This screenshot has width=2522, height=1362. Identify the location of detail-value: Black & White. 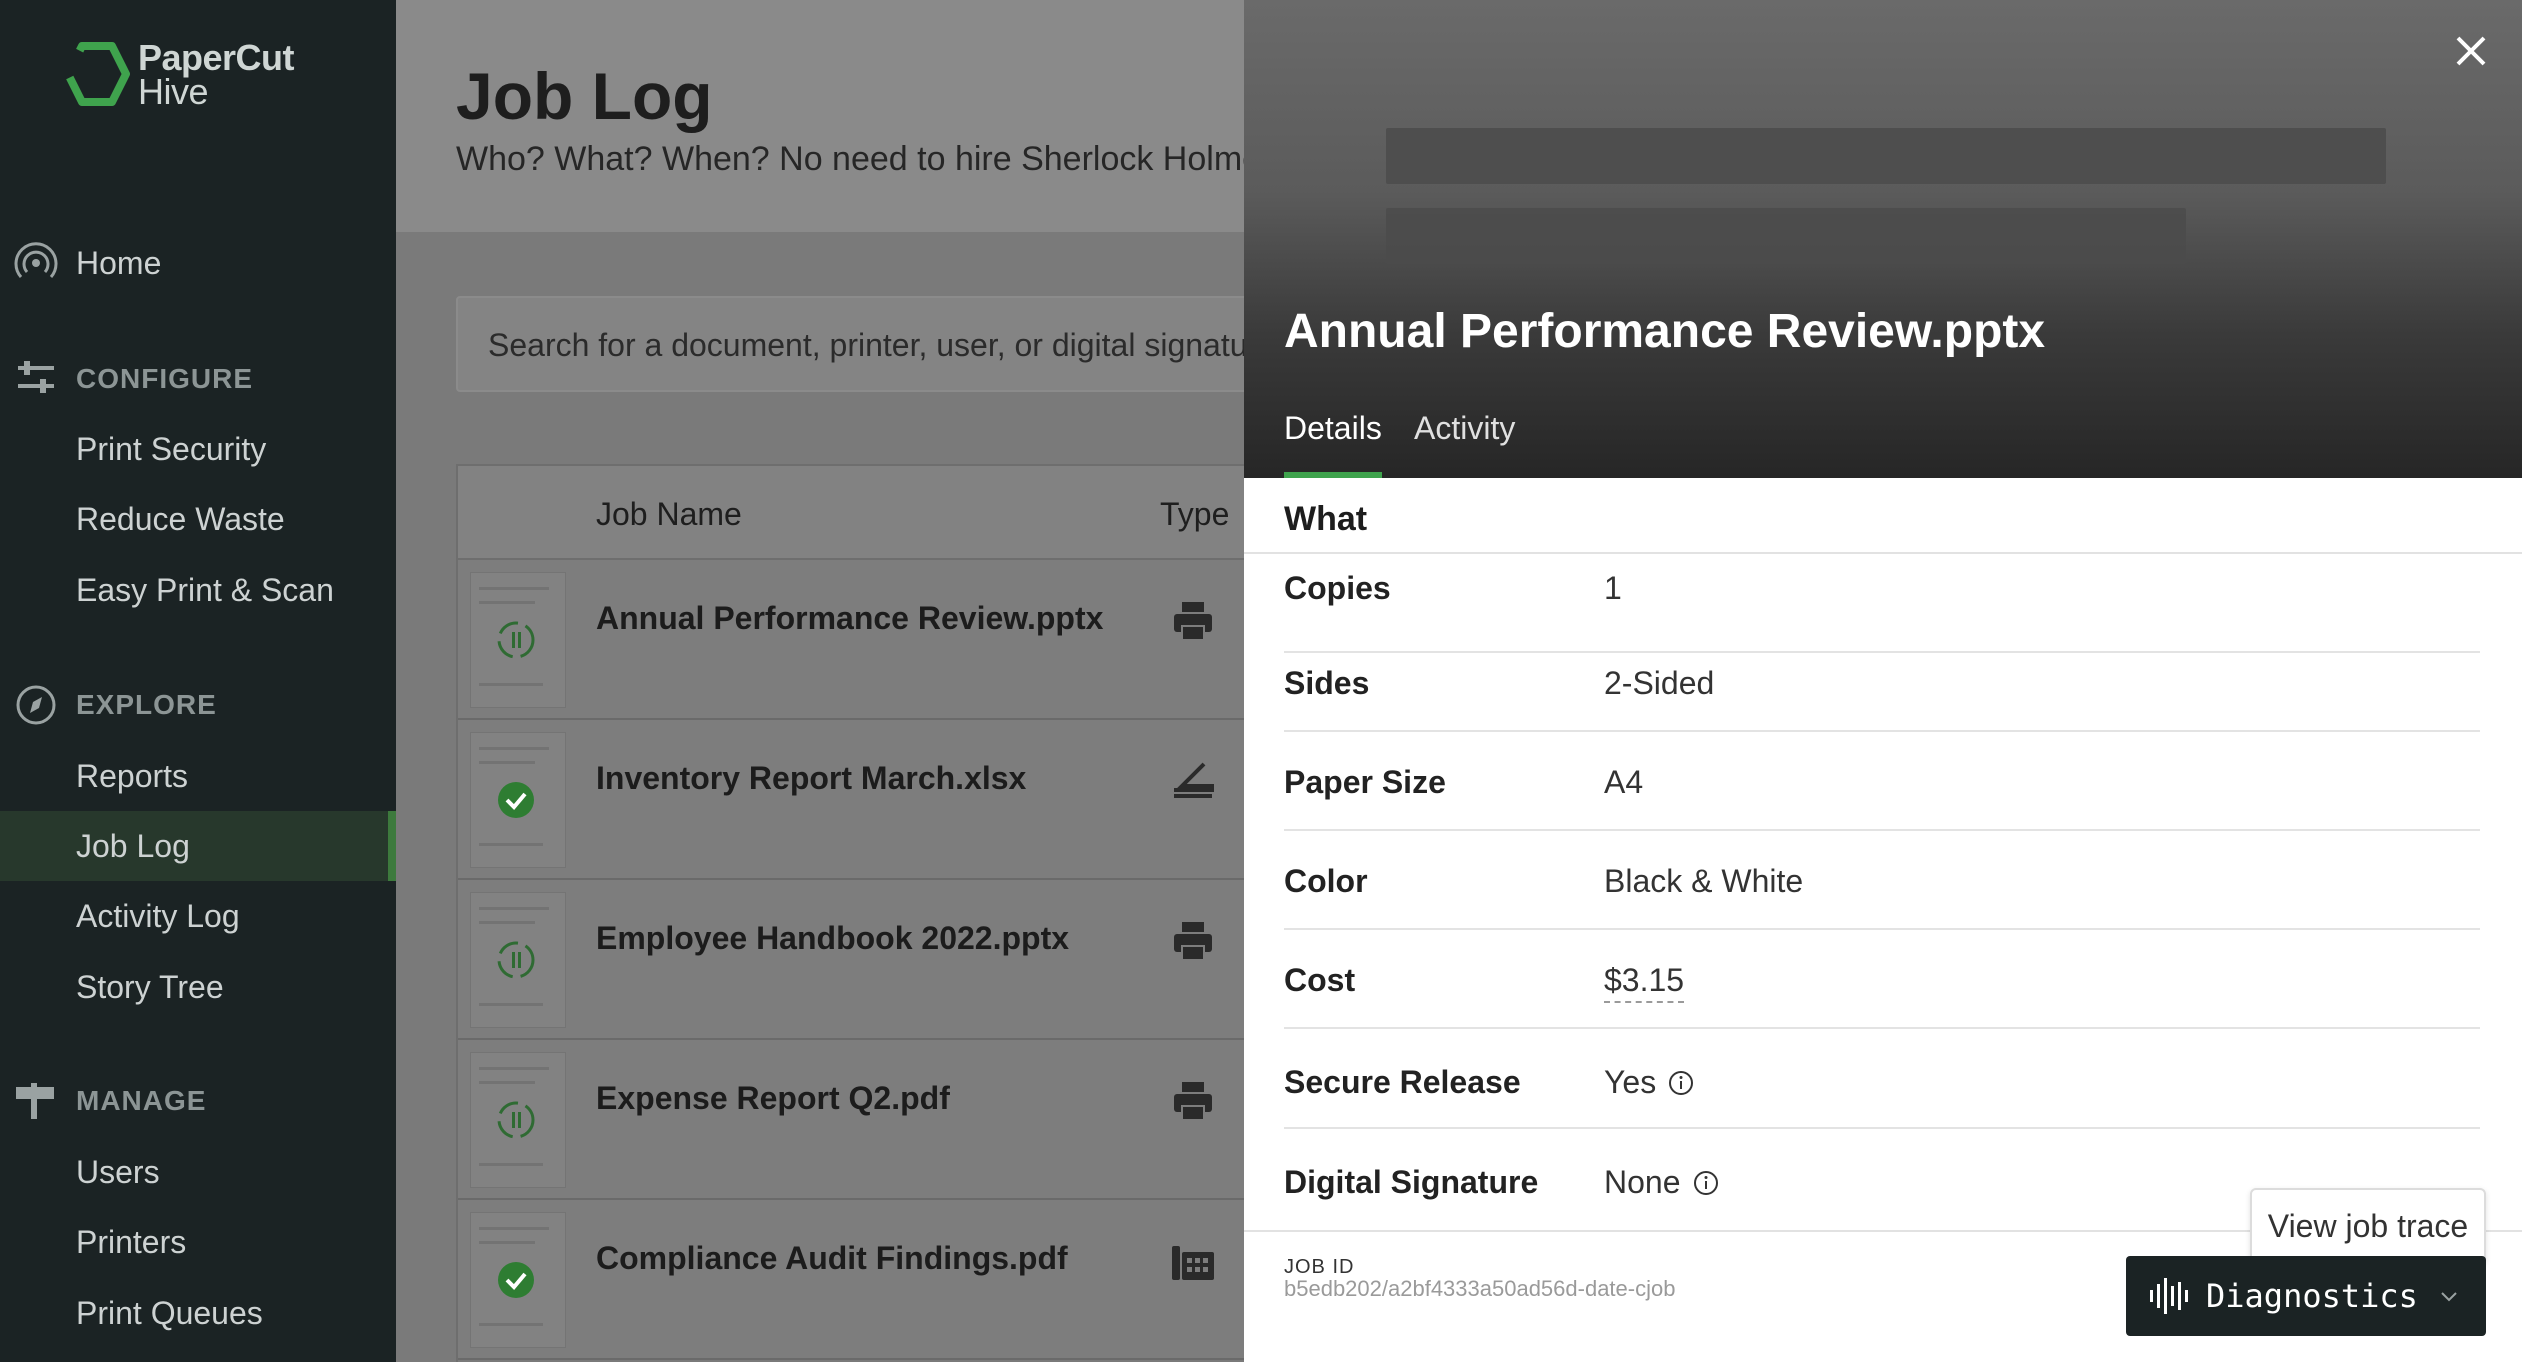
(1704, 881).